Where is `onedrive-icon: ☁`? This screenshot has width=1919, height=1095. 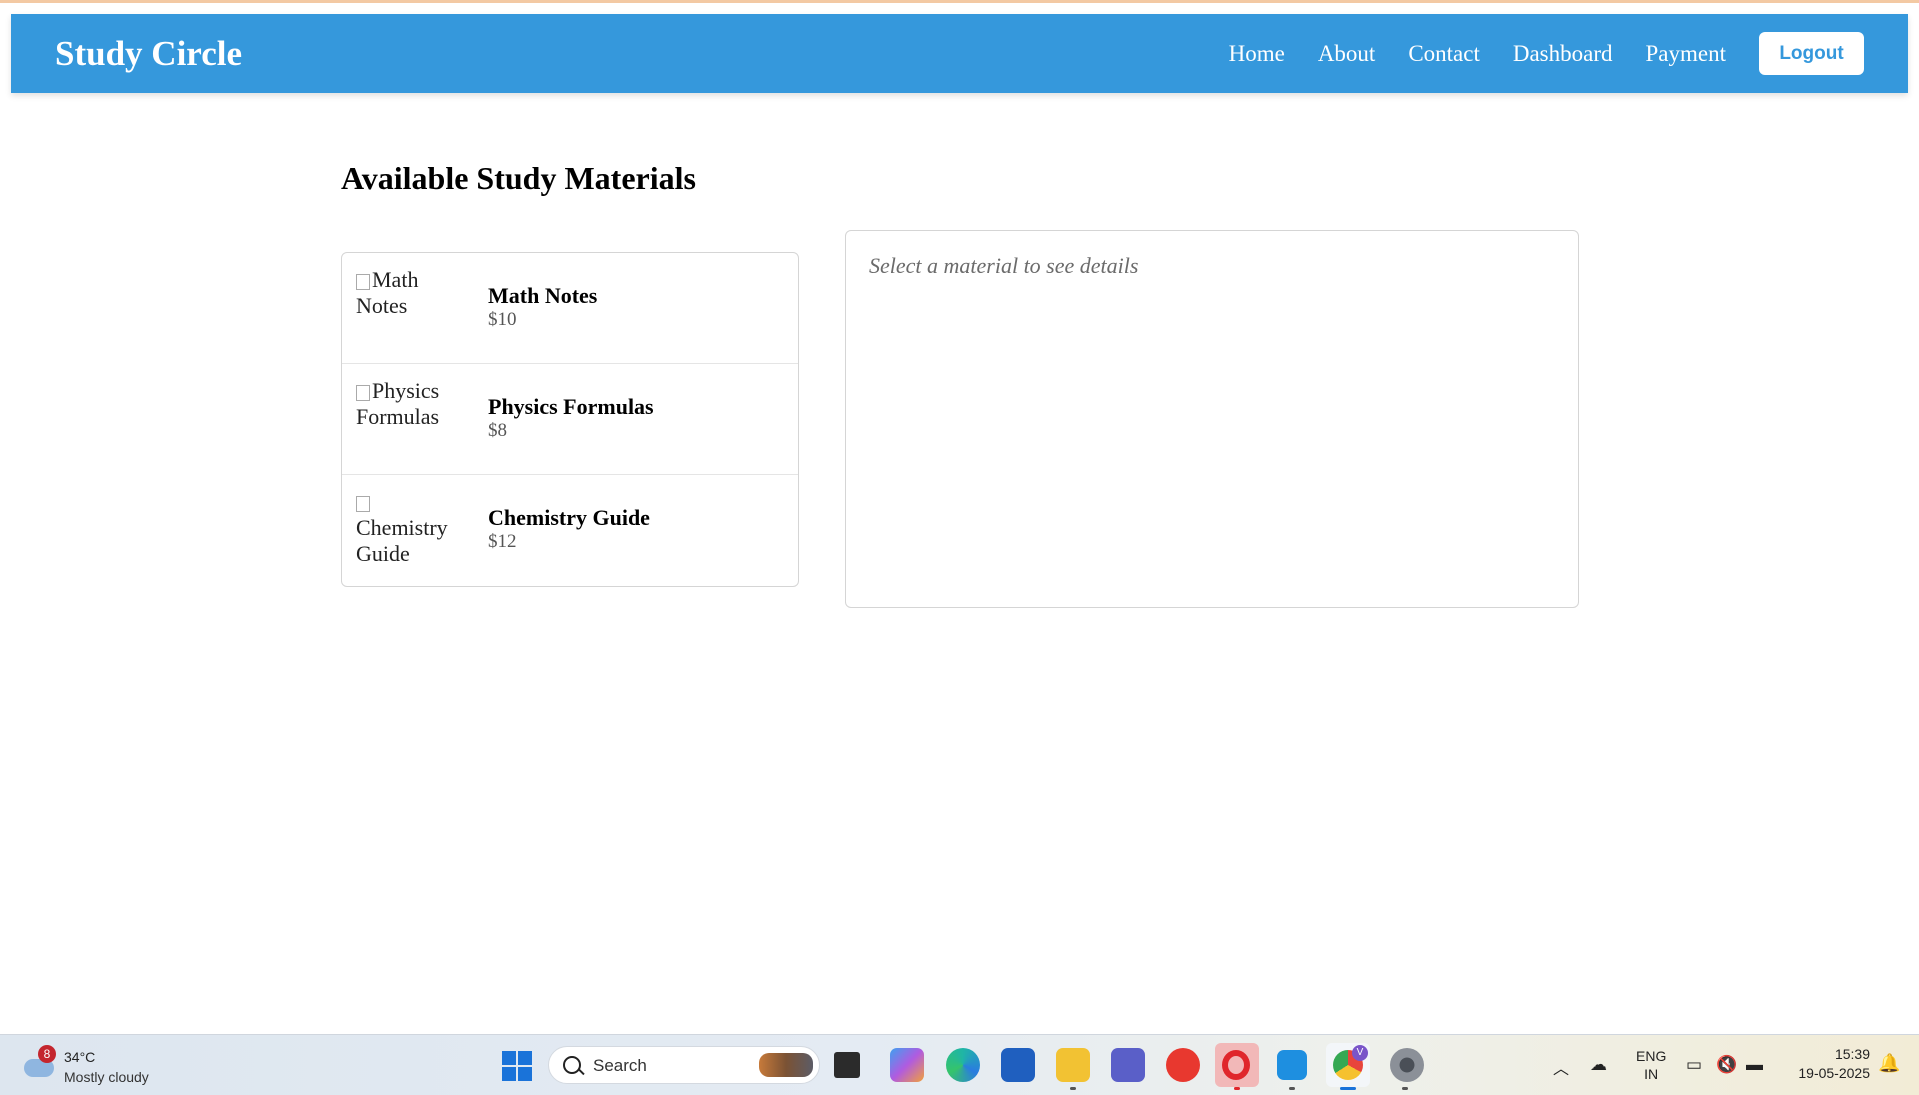 onedrive-icon: ☁ is located at coordinates (1598, 1065).